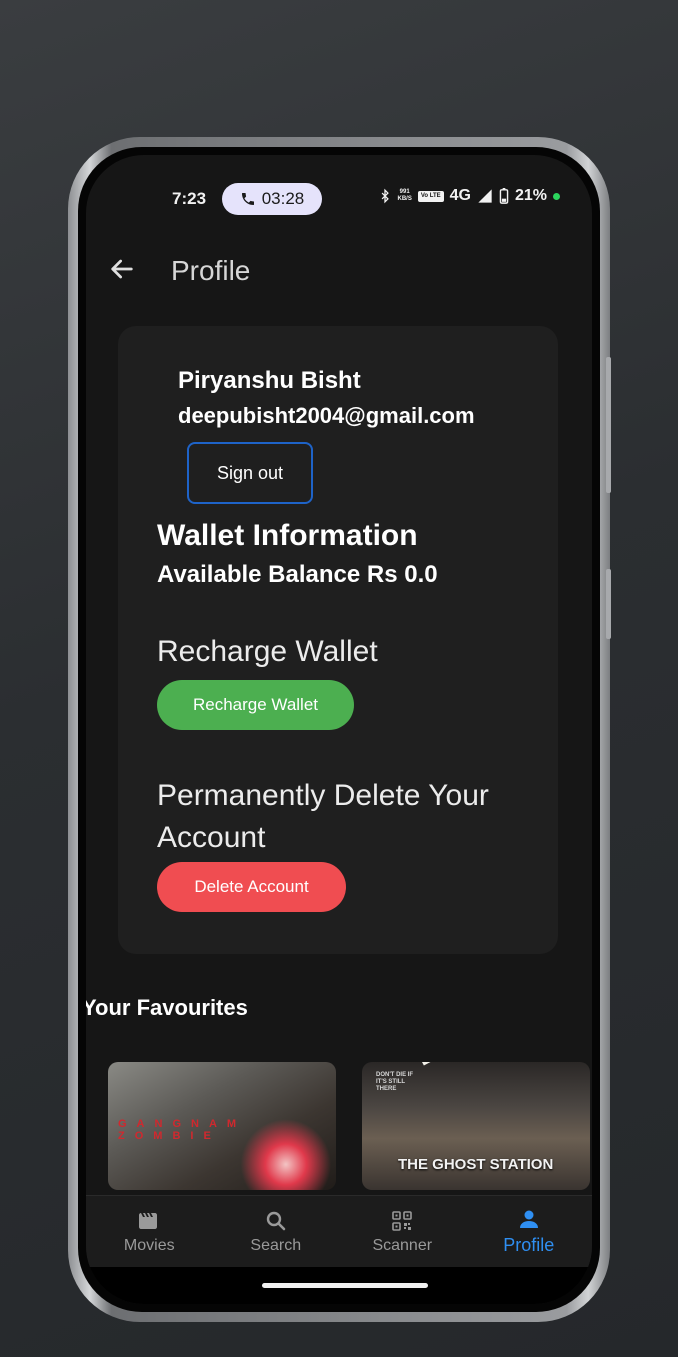 The height and width of the screenshot is (1357, 678). Describe the element at coordinates (182, 1130) in the screenshot. I see `poster-title-text: GANGNAM ZOMBIE` at that location.